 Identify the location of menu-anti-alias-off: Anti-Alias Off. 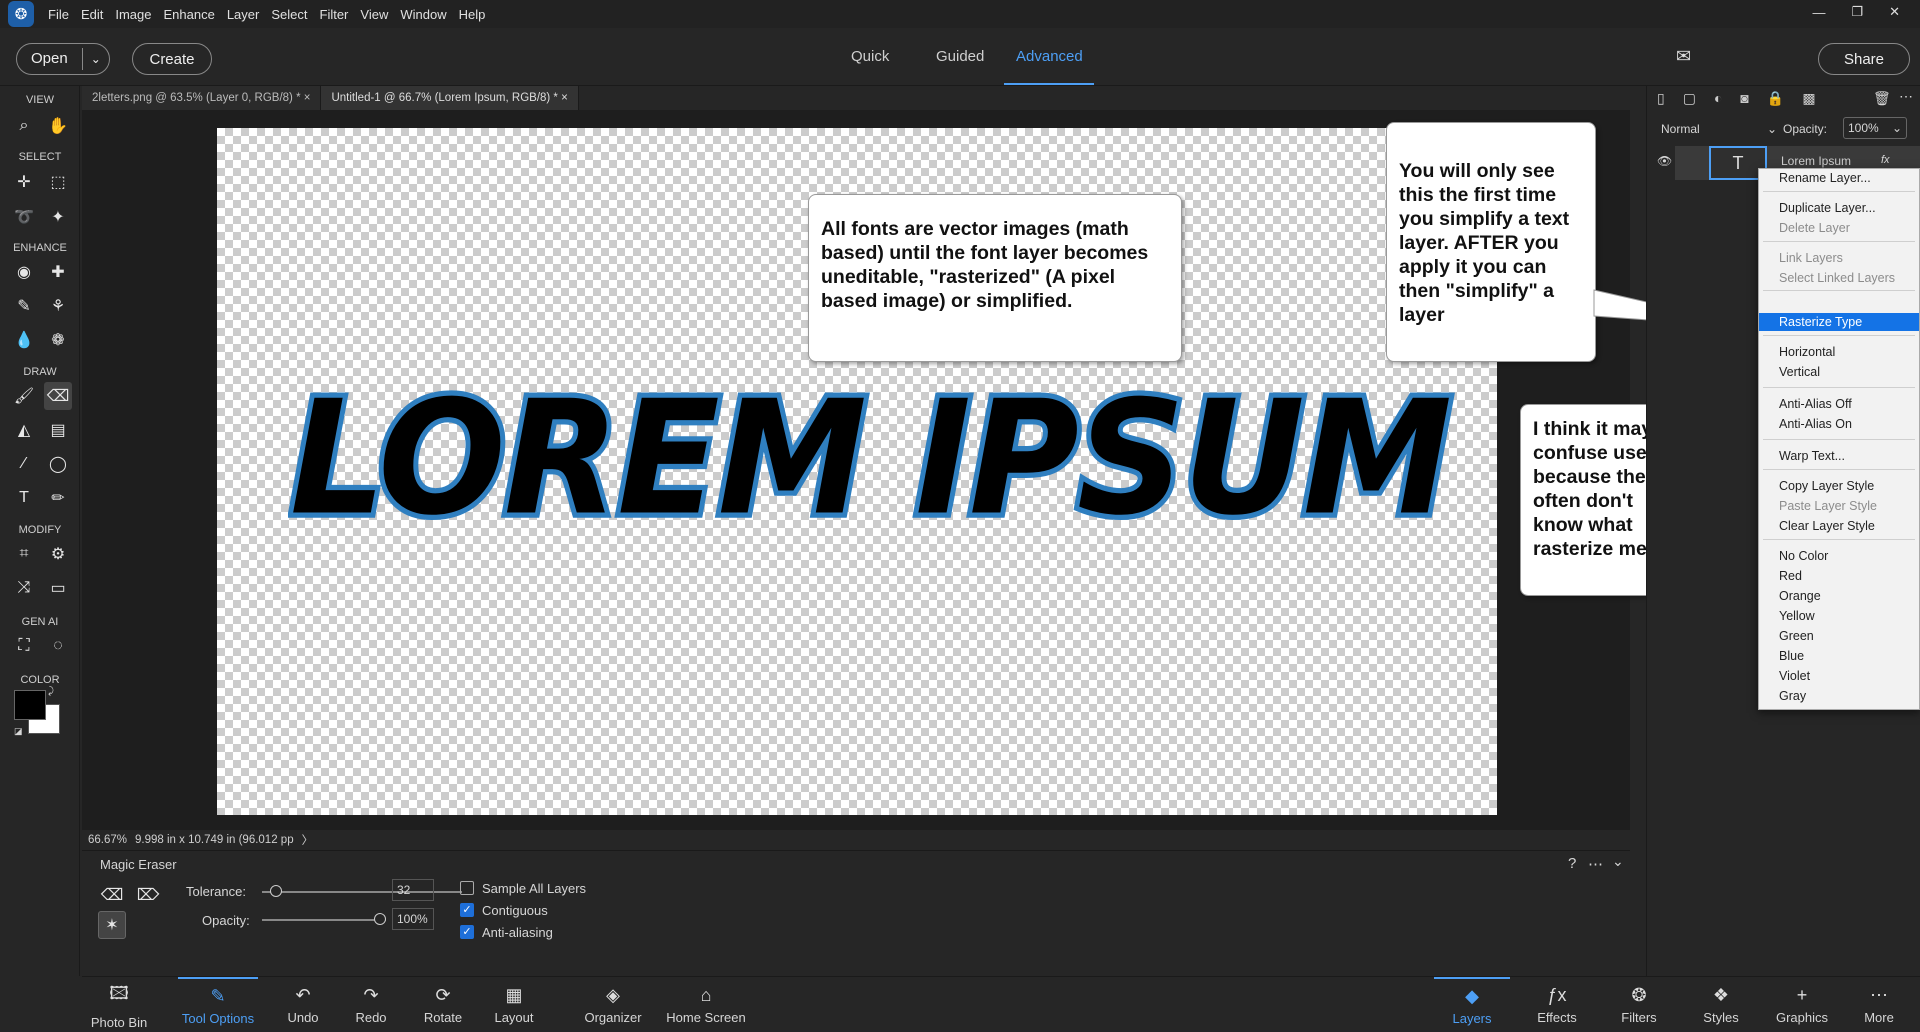
(1839, 404).